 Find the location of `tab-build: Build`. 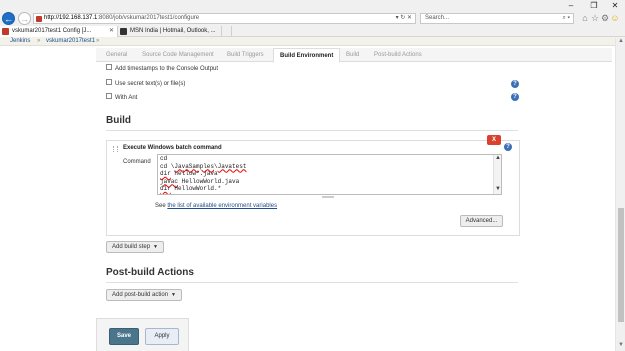

tab-build: Build is located at coordinates (352, 55).